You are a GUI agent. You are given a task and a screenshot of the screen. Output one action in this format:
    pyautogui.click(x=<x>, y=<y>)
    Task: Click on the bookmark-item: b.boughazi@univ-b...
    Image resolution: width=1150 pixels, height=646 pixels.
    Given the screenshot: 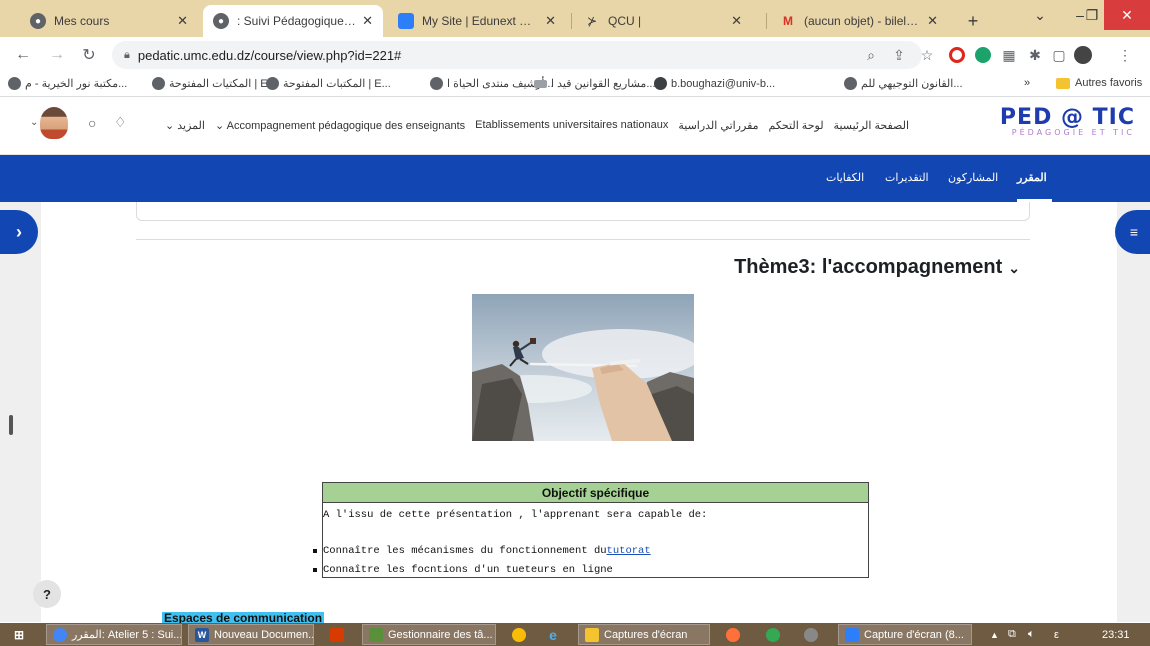 What is the action you would take?
    pyautogui.click(x=712, y=83)
    